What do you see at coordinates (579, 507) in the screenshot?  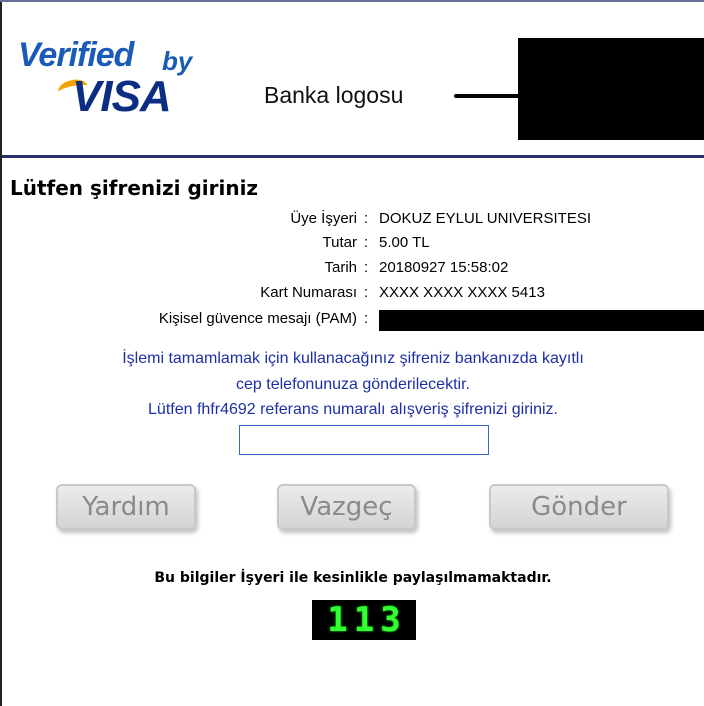 I see `send-button: Gönder` at bounding box center [579, 507].